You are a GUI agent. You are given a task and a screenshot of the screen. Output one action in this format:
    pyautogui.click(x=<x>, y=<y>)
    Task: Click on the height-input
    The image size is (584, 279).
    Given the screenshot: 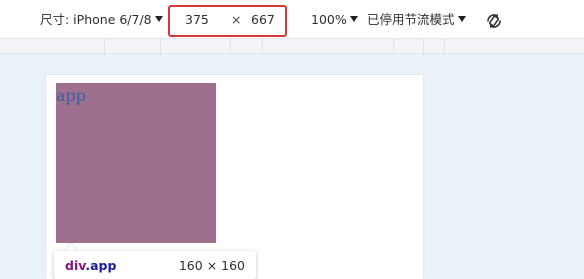 What is the action you would take?
    pyautogui.click(x=266, y=19)
    